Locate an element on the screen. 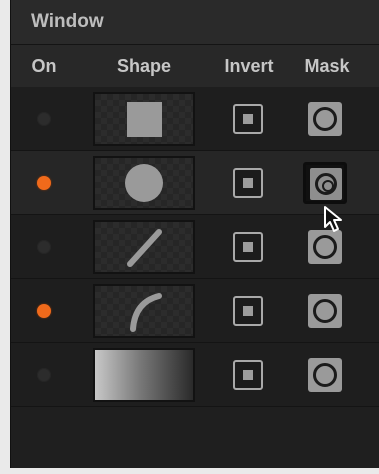  line-shape-icon is located at coordinates (144, 248).